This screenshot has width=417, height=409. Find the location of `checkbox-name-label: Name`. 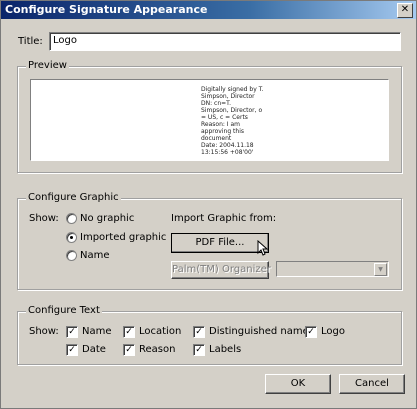

checkbox-name-label: Name is located at coordinates (97, 331).